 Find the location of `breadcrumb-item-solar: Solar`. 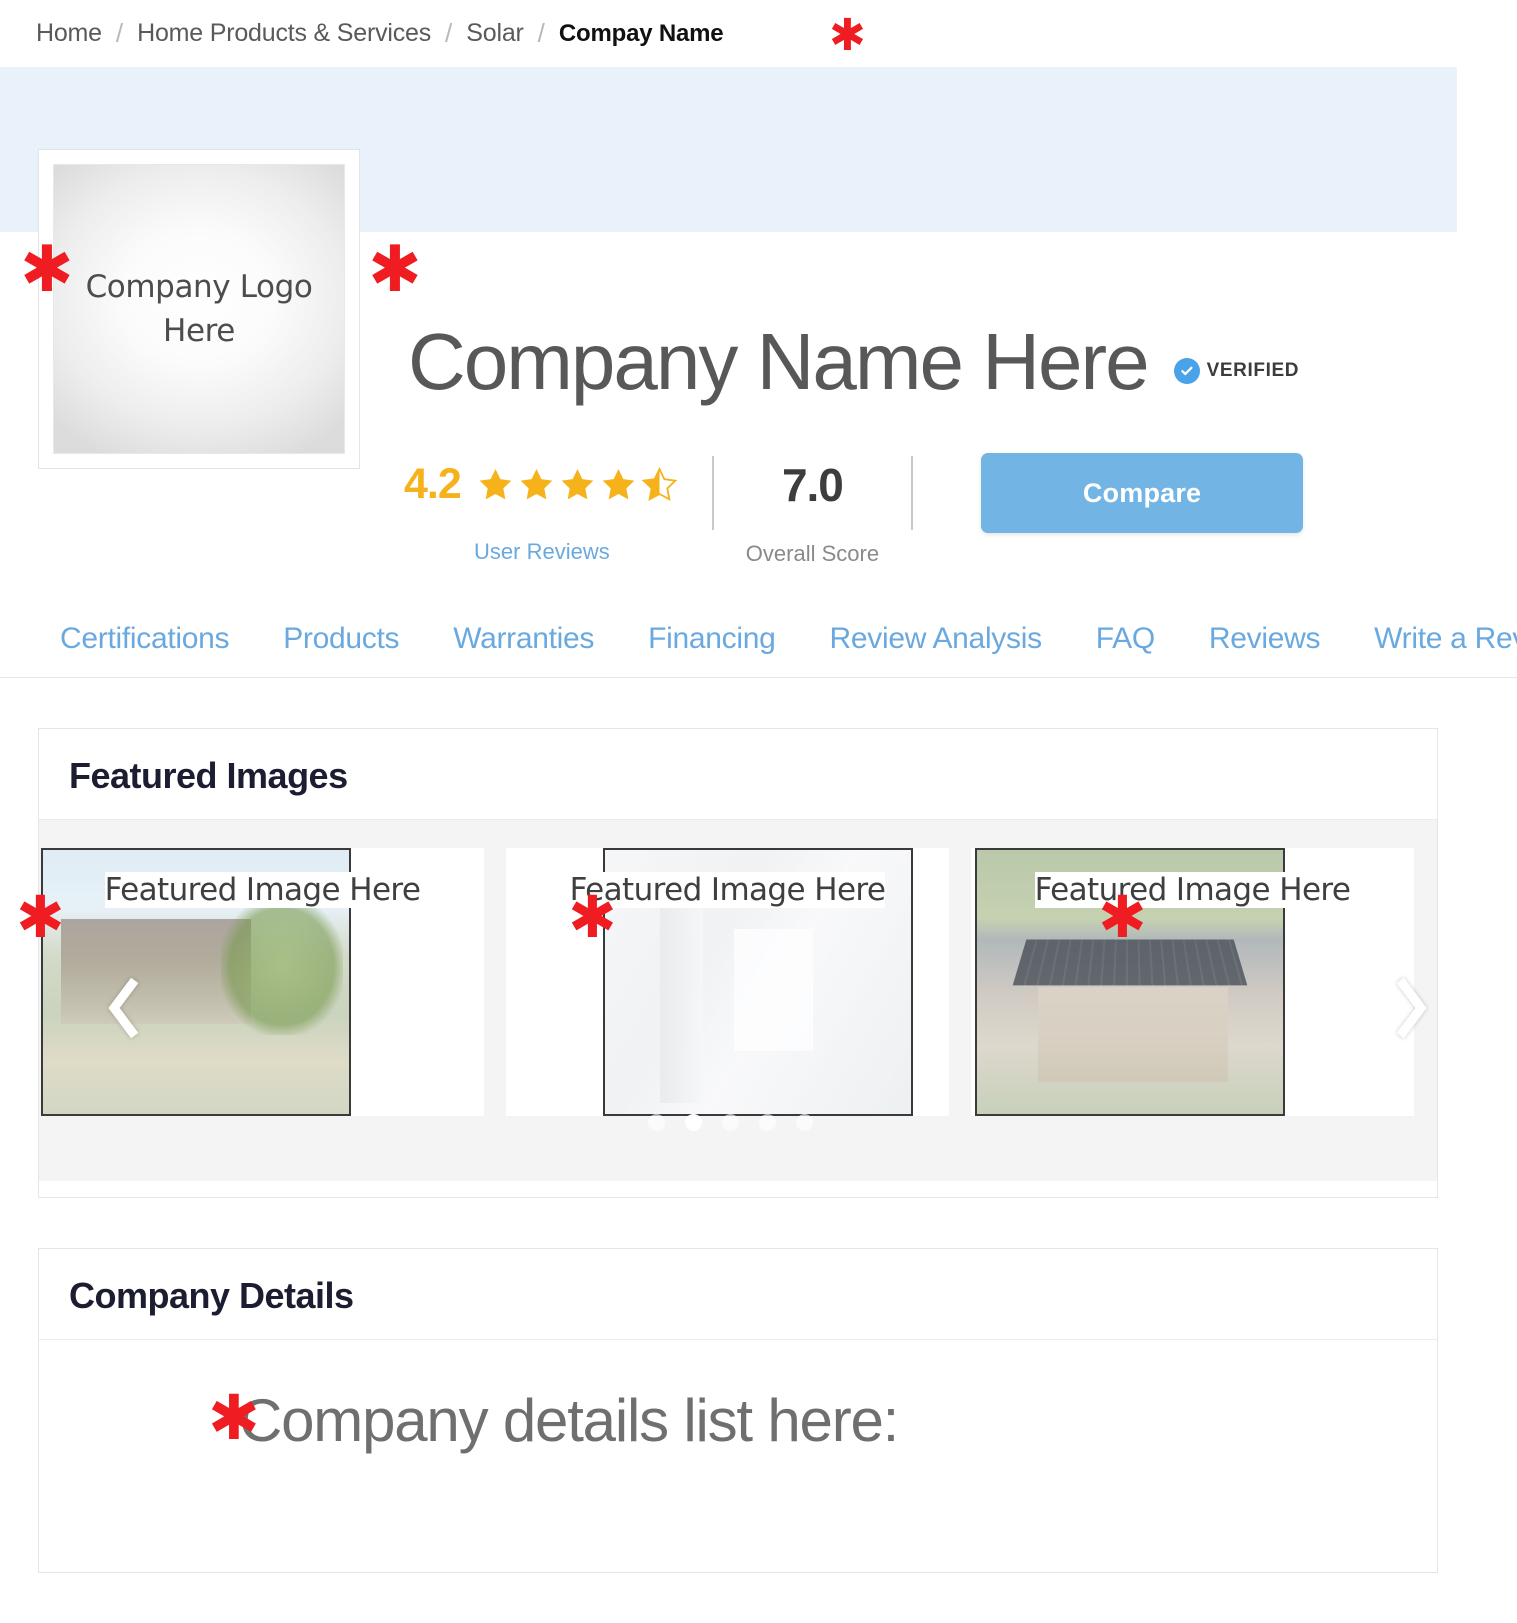

breadcrumb-item-solar: Solar is located at coordinates (495, 33).